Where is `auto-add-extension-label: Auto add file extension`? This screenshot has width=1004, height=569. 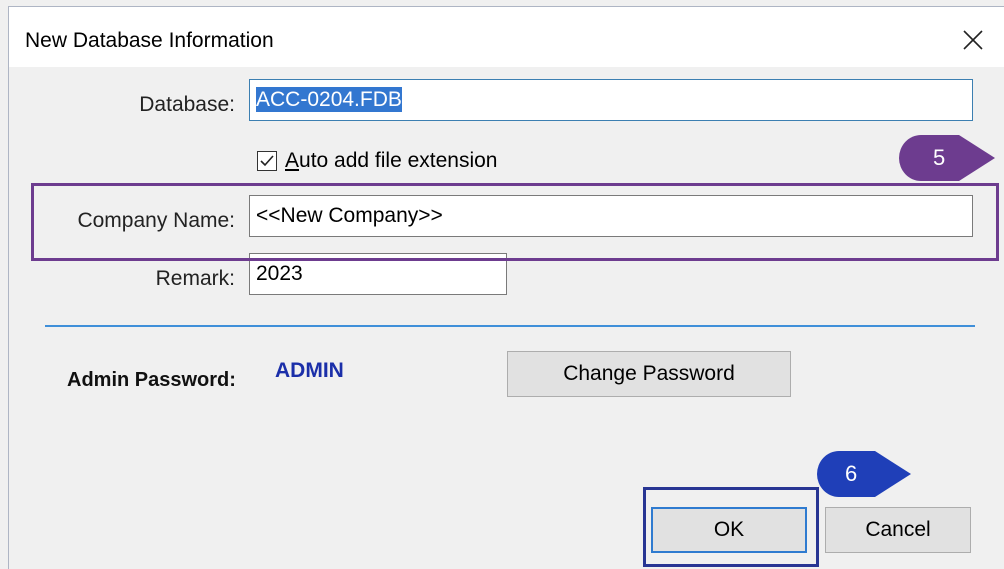
auto-add-extension-label: Auto add file extension is located at coordinates (391, 160).